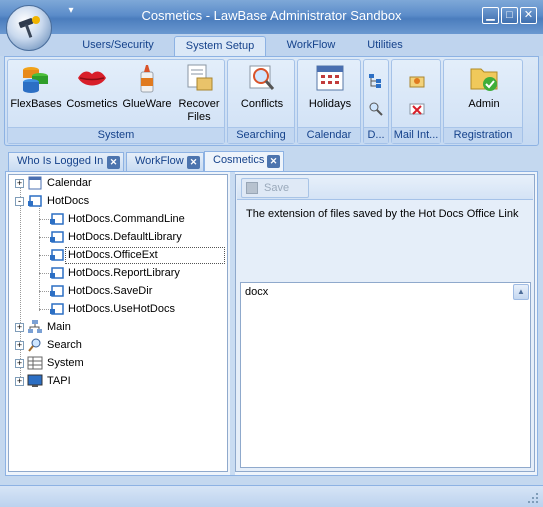 This screenshot has width=543, height=507. I want to click on glueware-label: GlueWare, so click(147, 104).